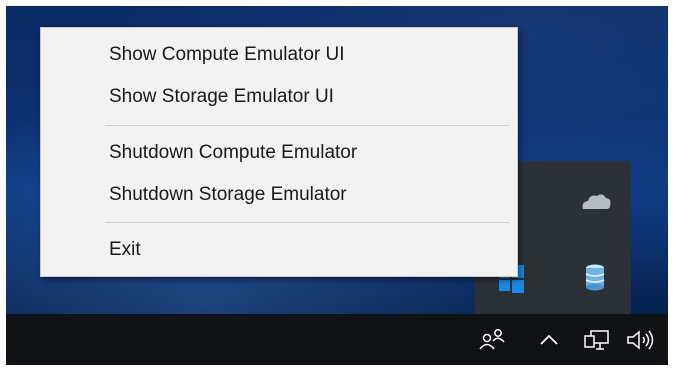  I want to click on menu-item-label: Show Storage Emulator UI, so click(221, 96).